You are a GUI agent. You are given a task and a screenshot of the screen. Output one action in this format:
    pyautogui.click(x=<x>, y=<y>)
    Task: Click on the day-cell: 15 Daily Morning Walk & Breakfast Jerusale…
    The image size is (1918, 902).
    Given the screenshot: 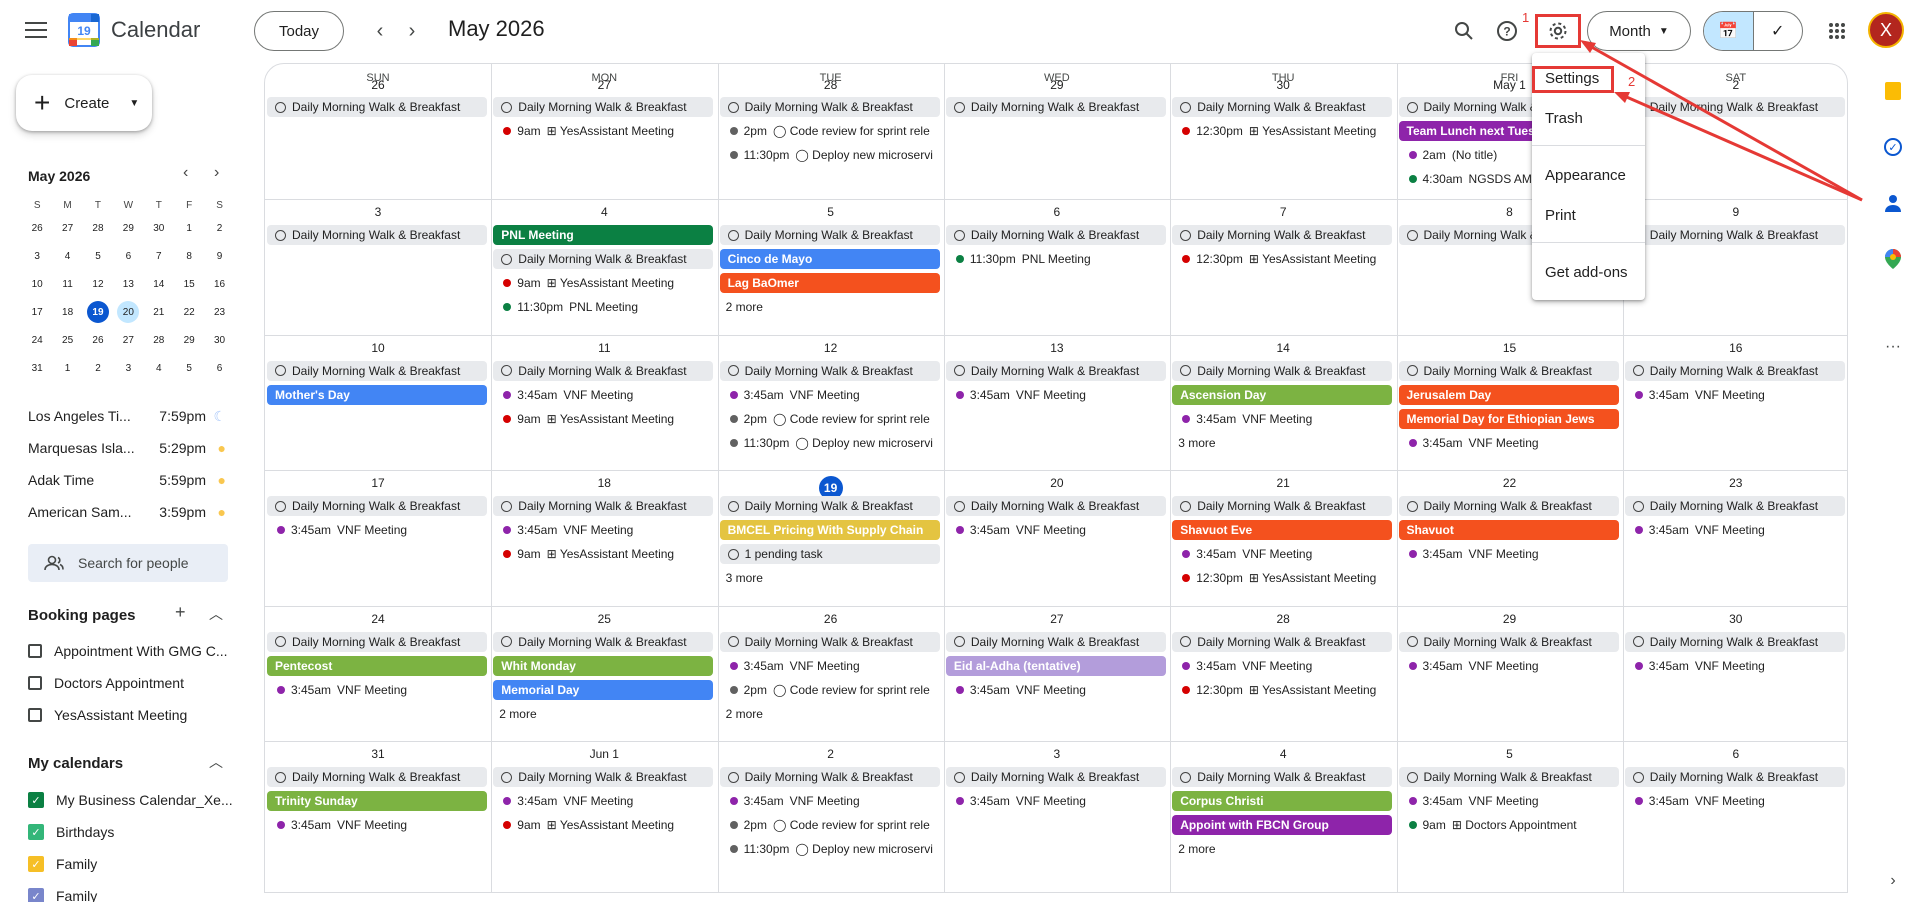 What is the action you would take?
    pyautogui.click(x=1510, y=402)
    